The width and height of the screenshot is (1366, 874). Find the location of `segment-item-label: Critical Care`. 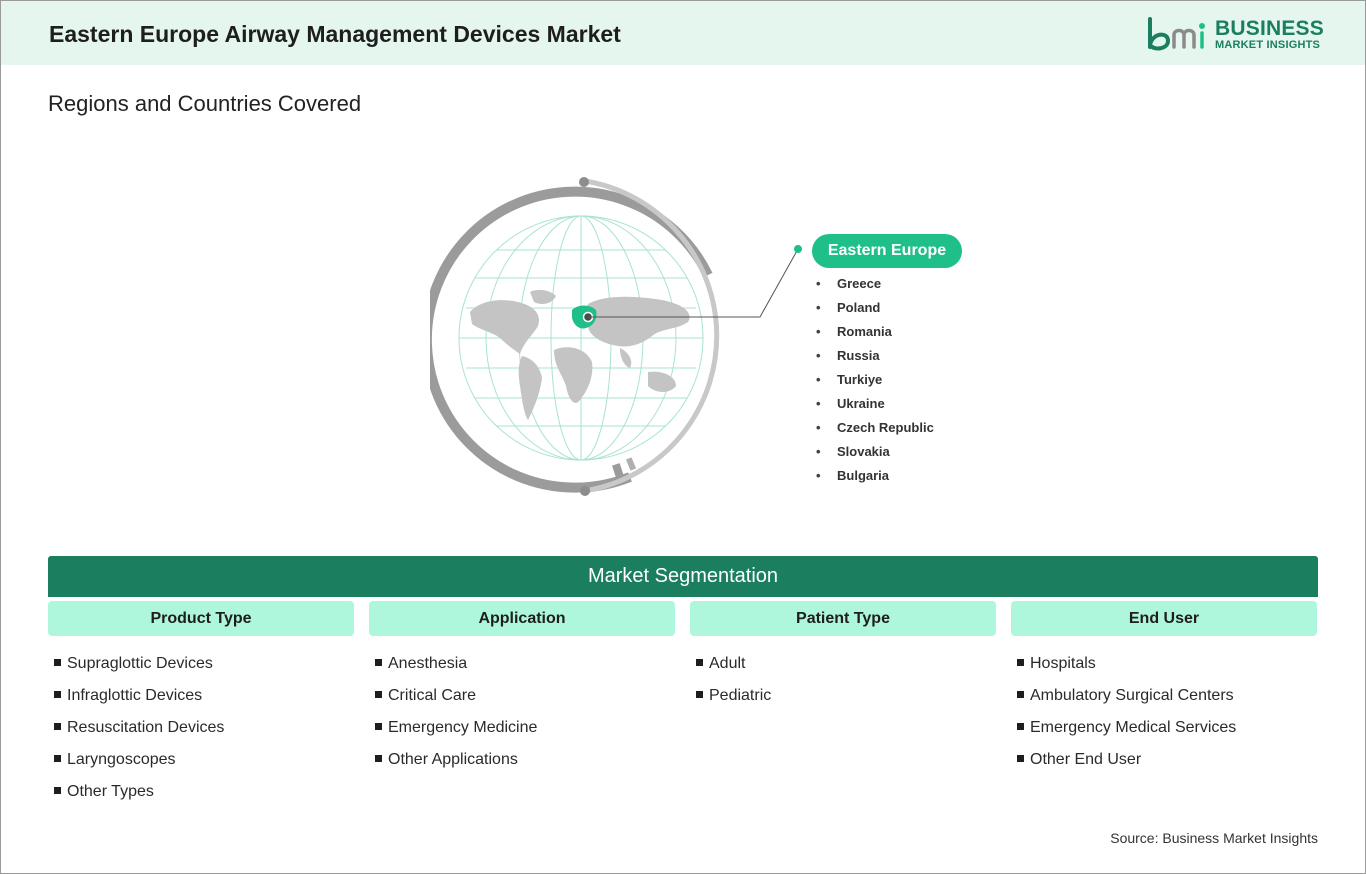

segment-item-label: Critical Care is located at coordinates (432, 695).